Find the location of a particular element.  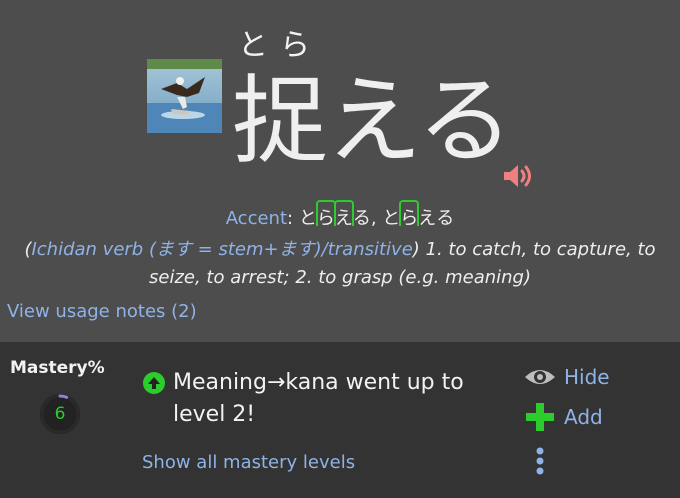

furigana-reading: とら is located at coordinates (280, 45).